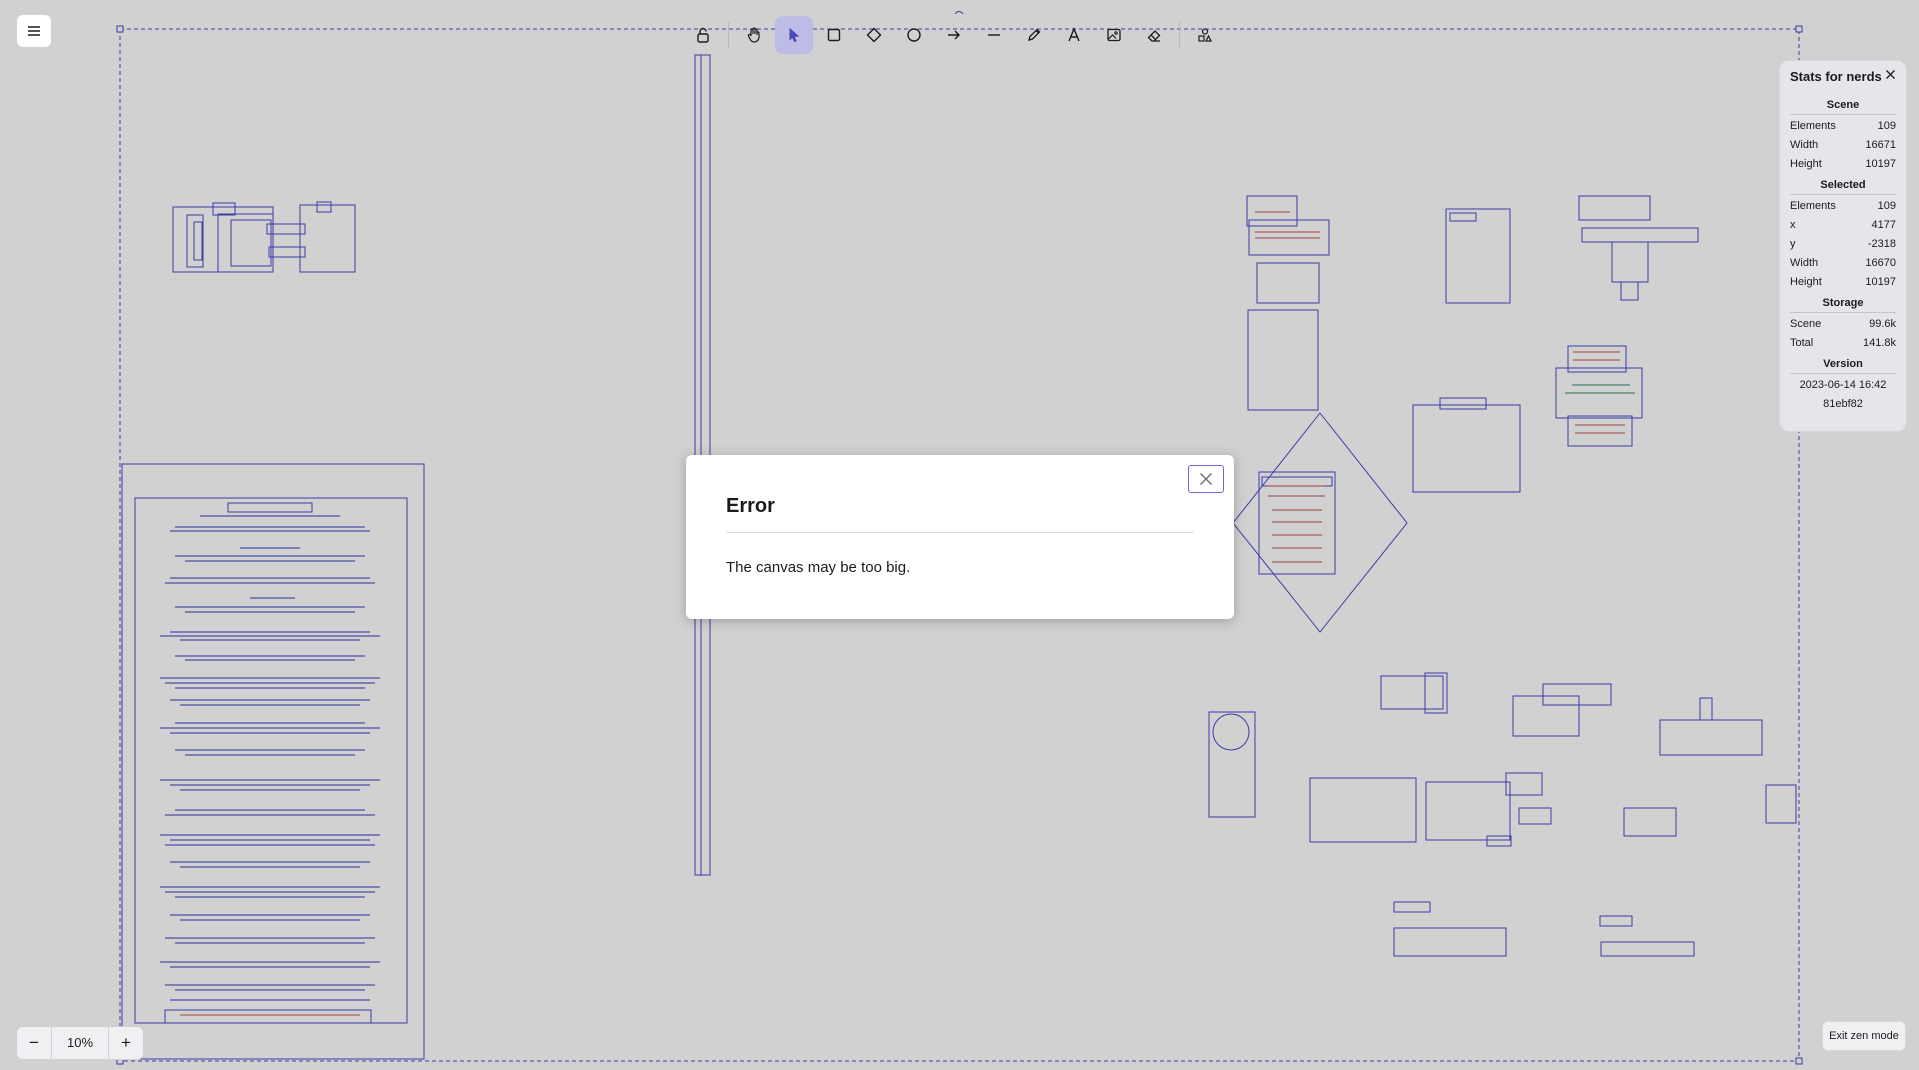  I want to click on tool-line, so click(994, 35).